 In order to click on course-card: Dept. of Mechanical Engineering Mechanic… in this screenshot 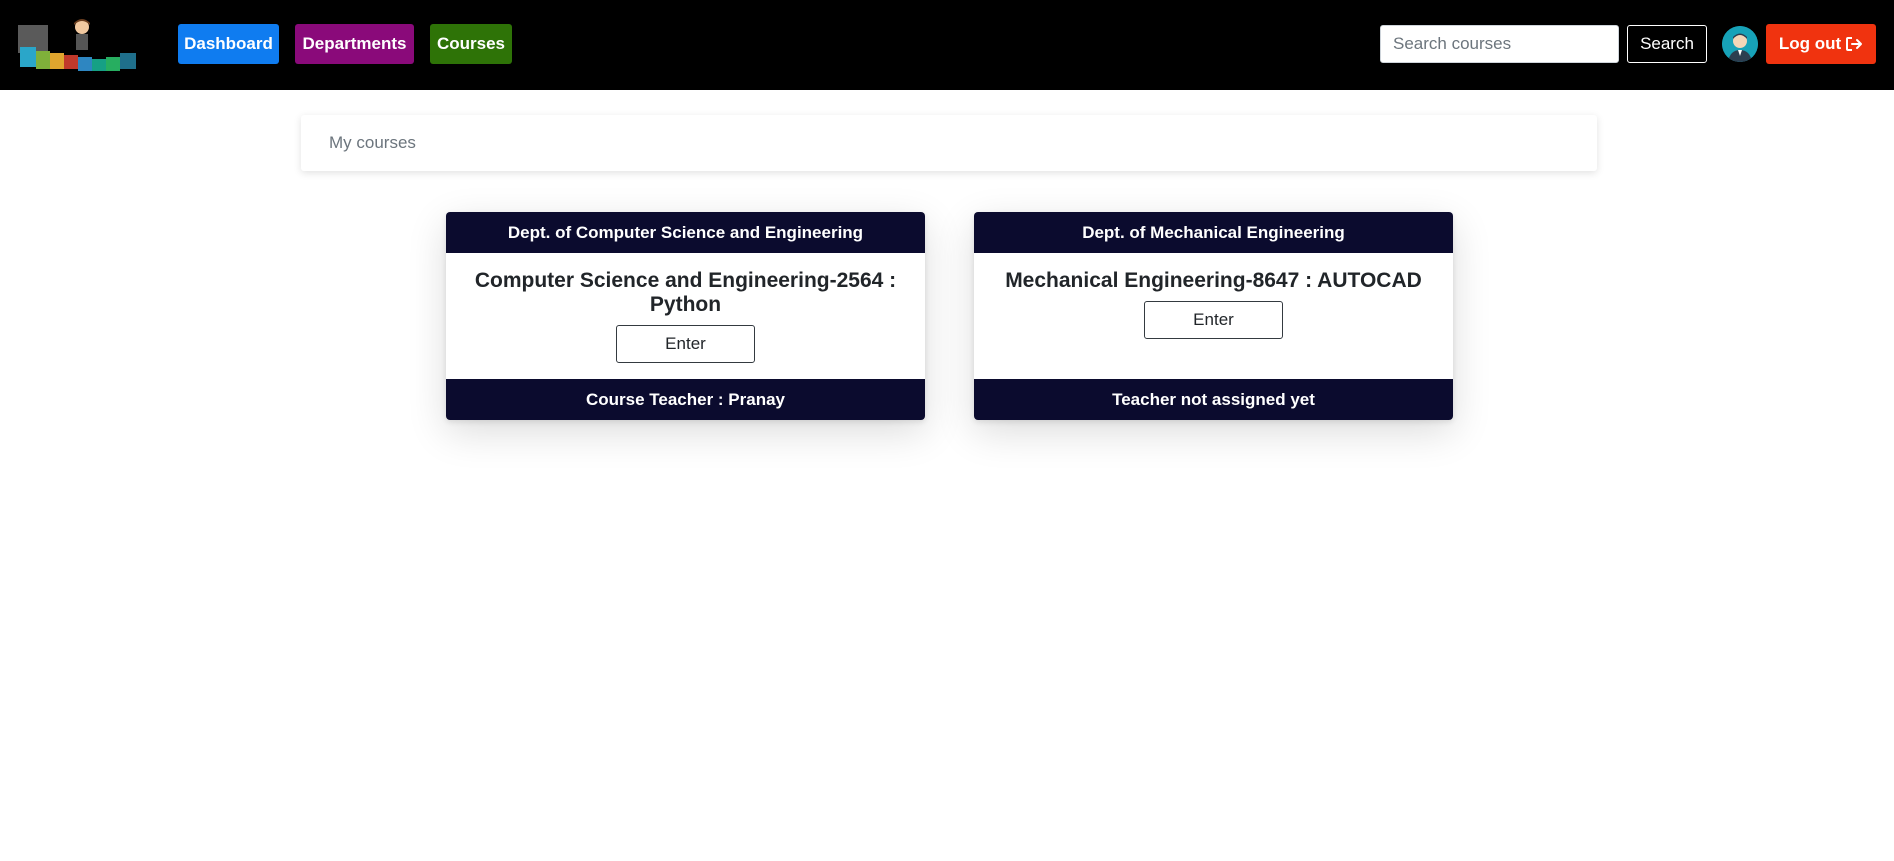, I will do `click(1213, 316)`.